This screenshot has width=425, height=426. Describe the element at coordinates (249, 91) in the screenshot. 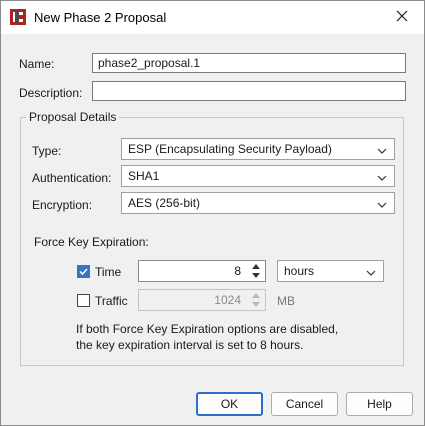

I see `description-field` at that location.